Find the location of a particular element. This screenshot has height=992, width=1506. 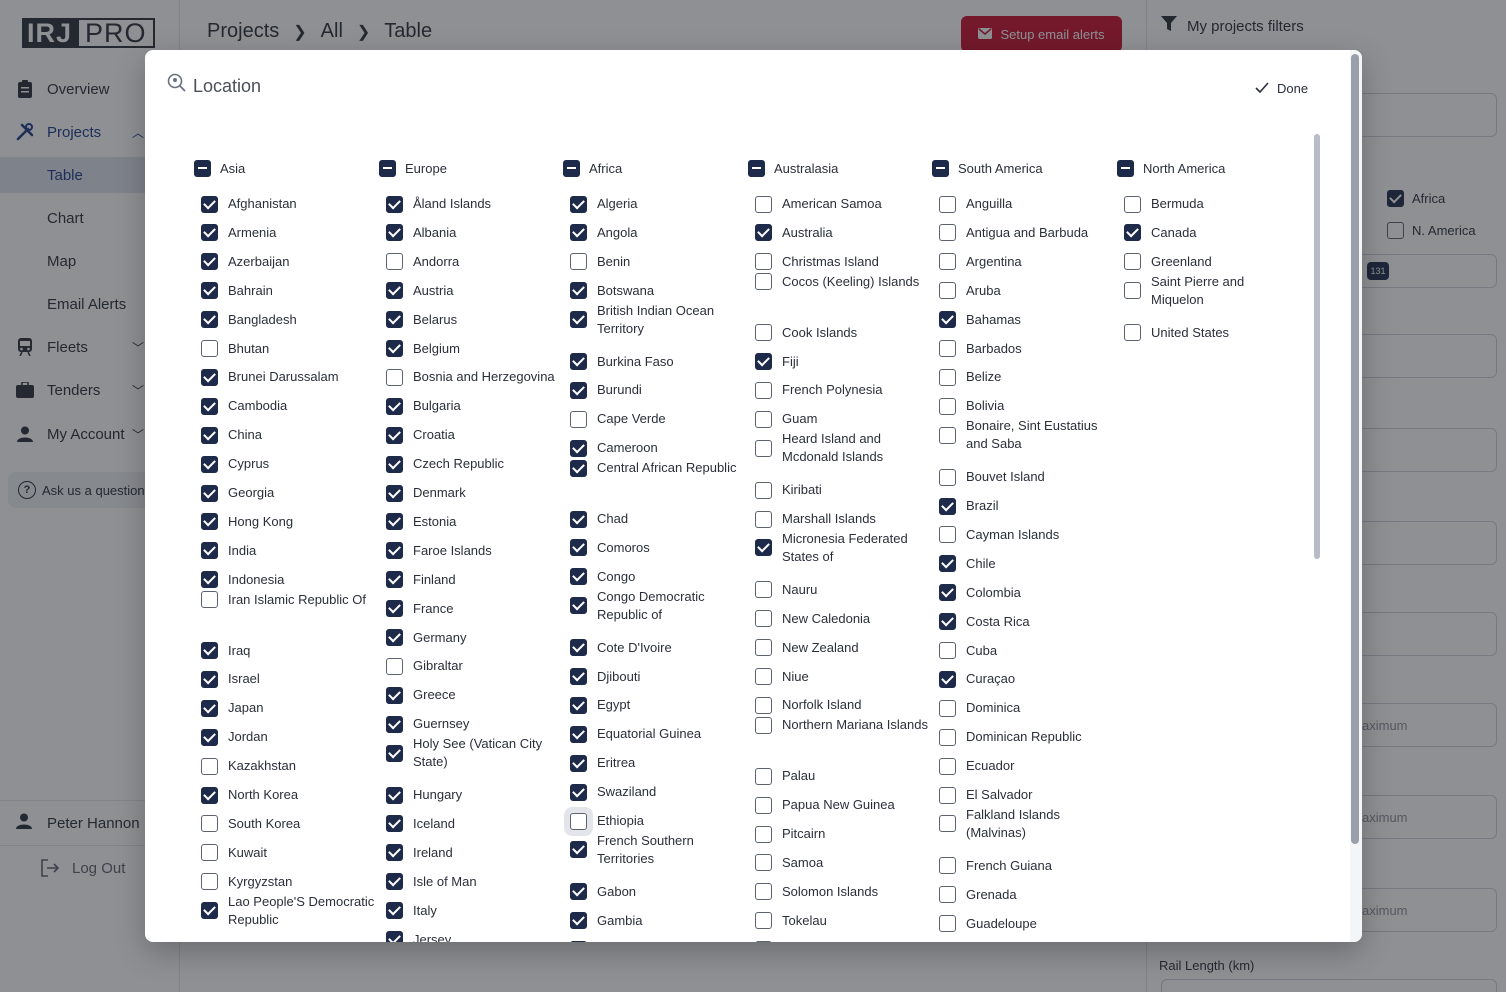

country-option: New Zealand is located at coordinates (842, 648).